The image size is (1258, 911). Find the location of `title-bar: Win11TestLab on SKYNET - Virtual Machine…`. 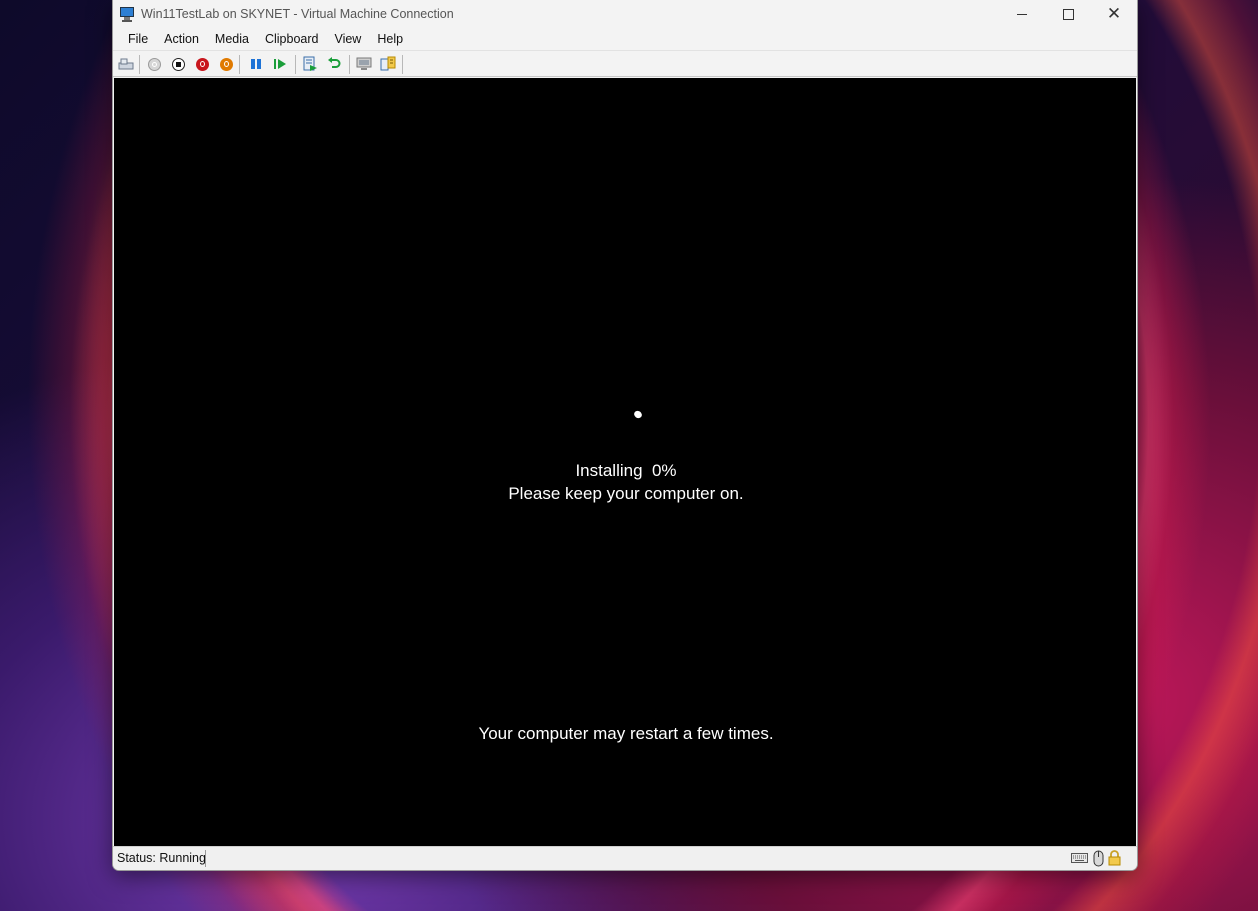

title-bar: Win11TestLab on SKYNET - Virtual Machine… is located at coordinates (625, 14).